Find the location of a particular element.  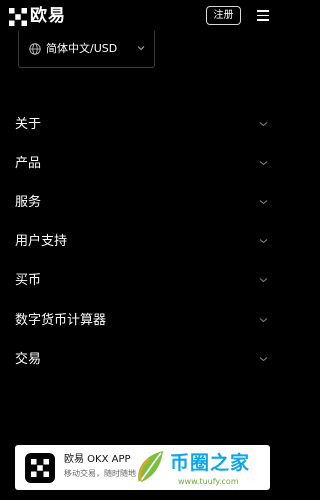

okx-app-logo-icon is located at coordinates (40, 468).